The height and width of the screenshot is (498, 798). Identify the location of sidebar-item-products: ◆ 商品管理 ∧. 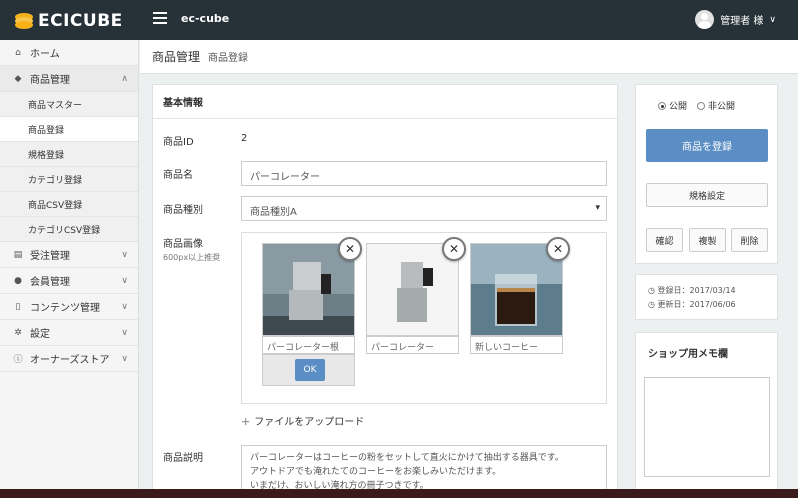
(69, 79).